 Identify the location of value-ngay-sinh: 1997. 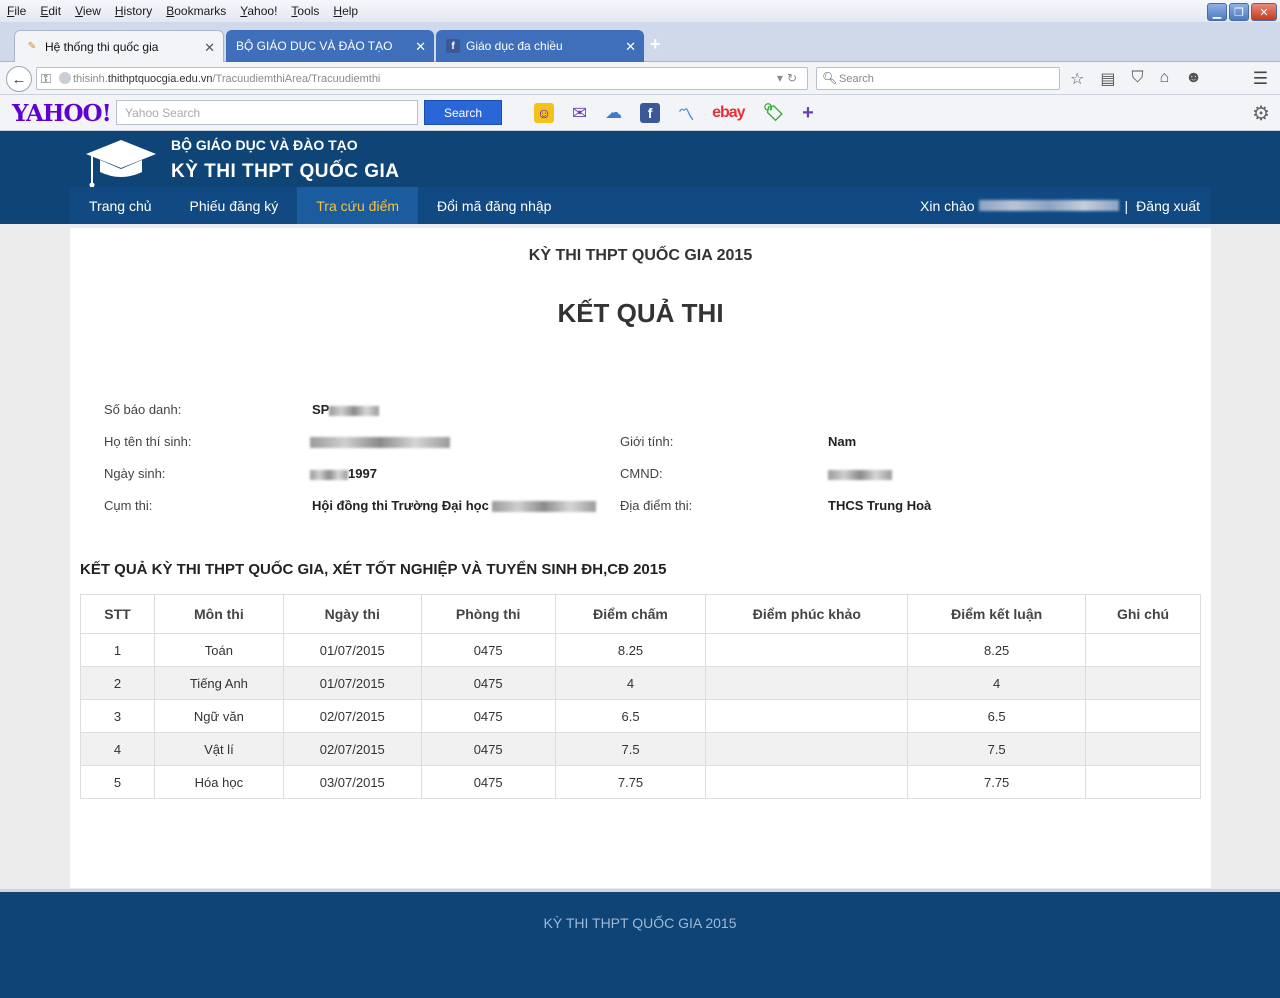
(343, 473).